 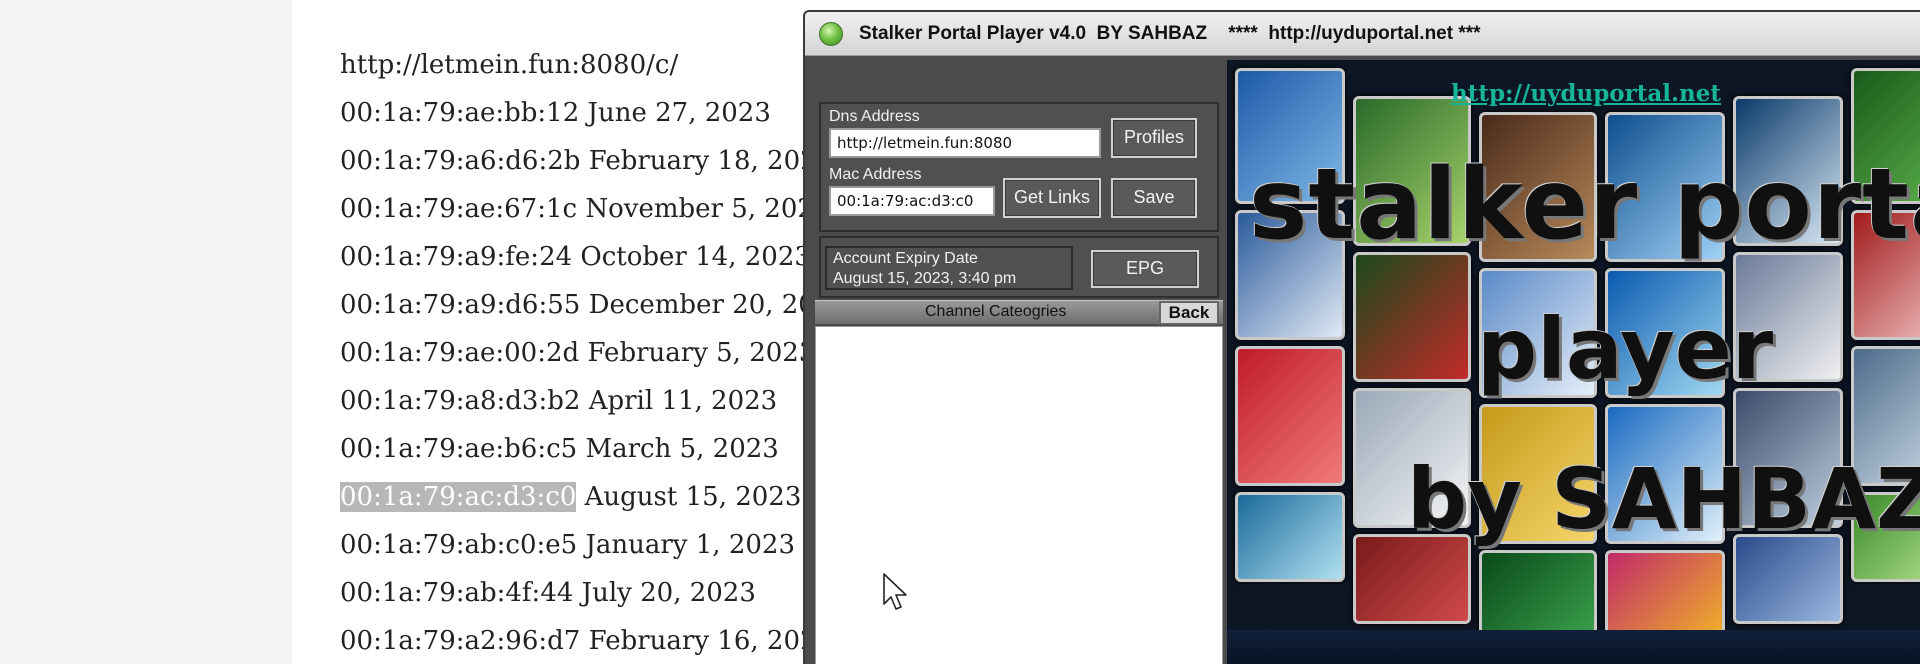 I want to click on mac-label: Mac Address, so click(x=875, y=174).